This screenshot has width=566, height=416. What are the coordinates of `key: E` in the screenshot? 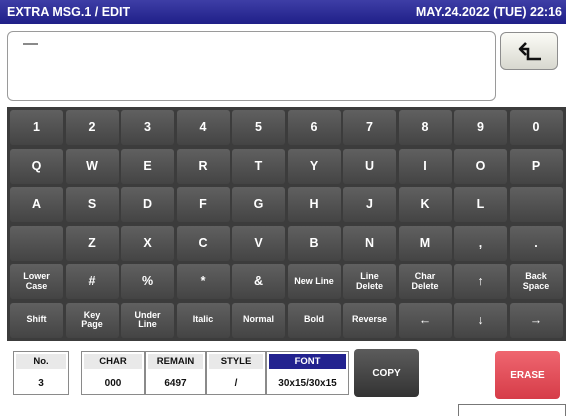 It's located at (147, 166).